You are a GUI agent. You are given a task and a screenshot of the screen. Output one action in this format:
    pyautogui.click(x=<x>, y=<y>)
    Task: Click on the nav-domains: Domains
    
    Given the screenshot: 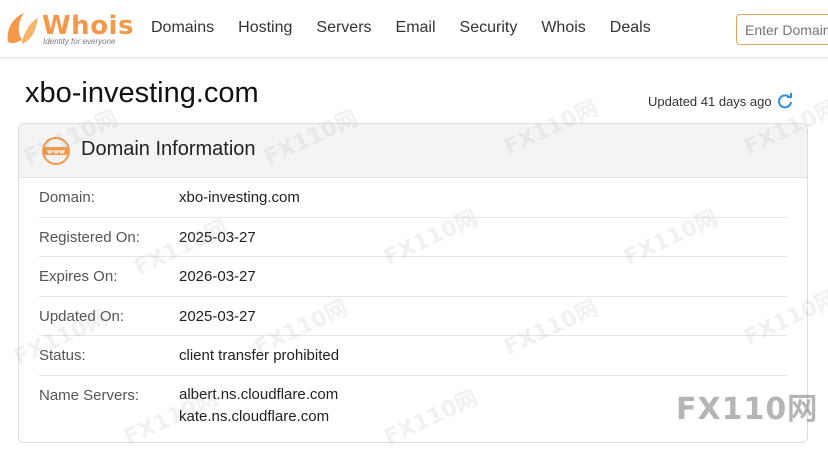 What is the action you would take?
    pyautogui.click(x=182, y=28)
    